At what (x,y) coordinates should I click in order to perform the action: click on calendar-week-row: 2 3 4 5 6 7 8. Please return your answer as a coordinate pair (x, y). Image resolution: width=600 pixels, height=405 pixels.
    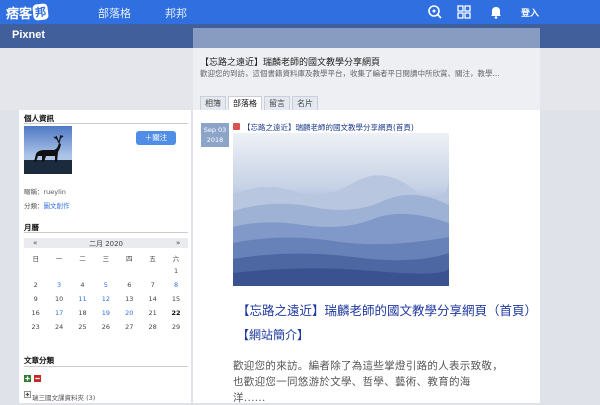
    Looking at the image, I should click on (106, 287).